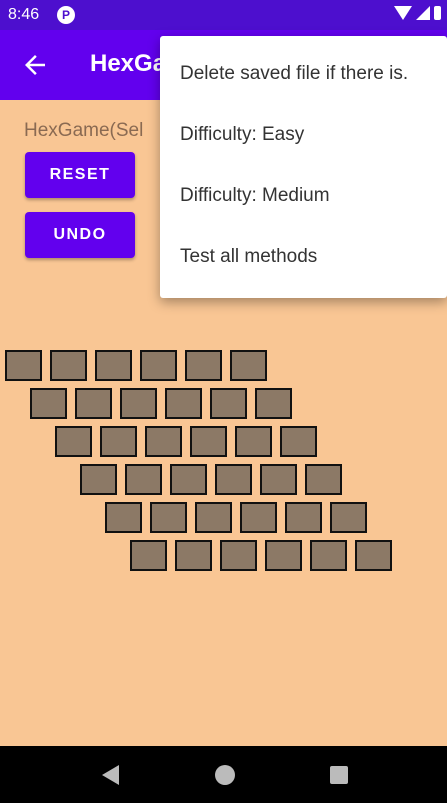 This screenshot has width=447, height=803. Describe the element at coordinates (242, 135) in the screenshot. I see `menu-item-difficulty-easy: Difficulty: Easy` at that location.